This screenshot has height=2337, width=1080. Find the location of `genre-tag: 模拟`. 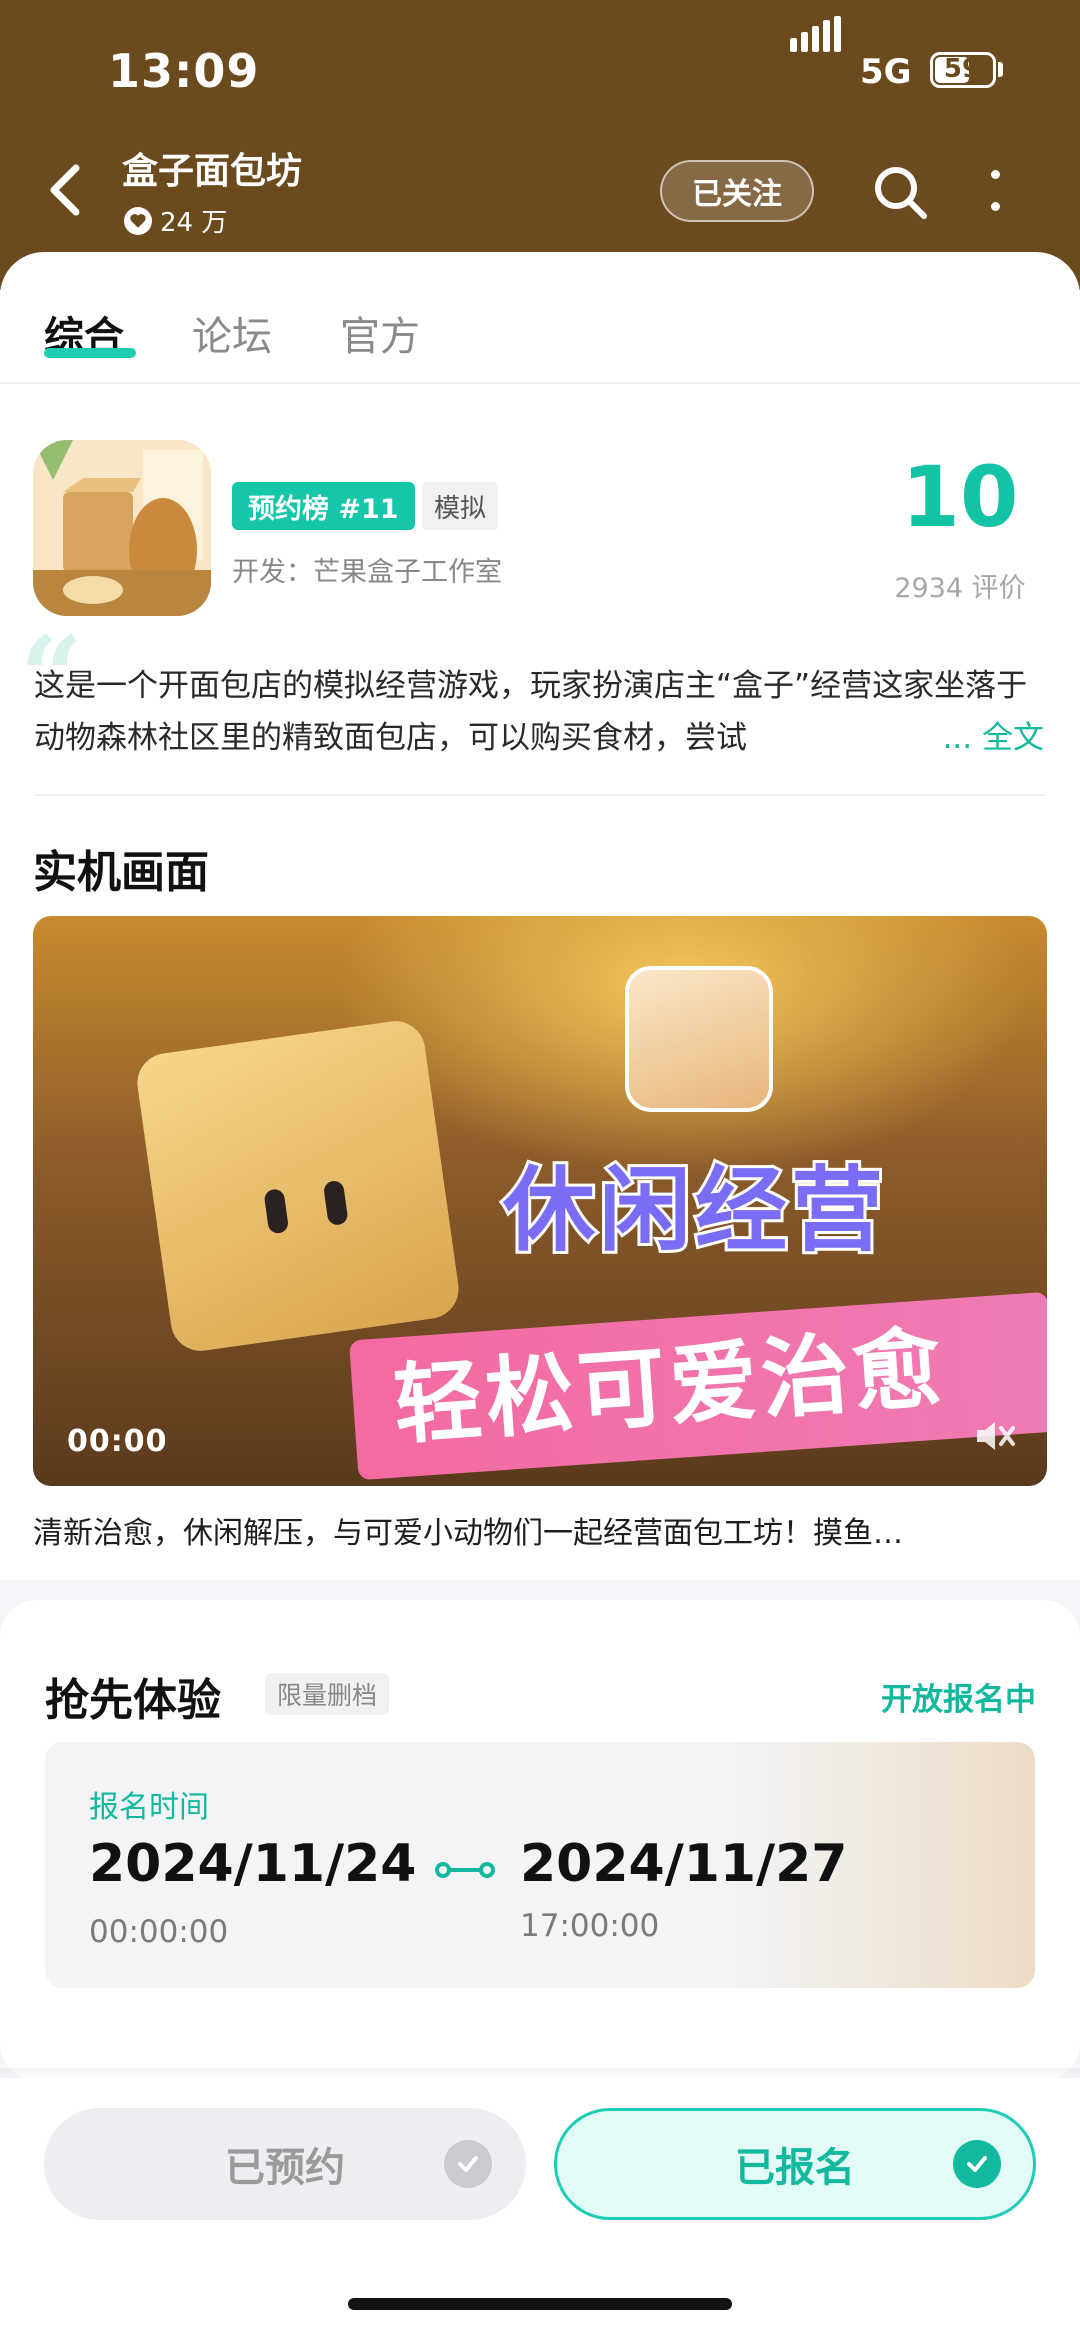

genre-tag: 模拟 is located at coordinates (460, 506).